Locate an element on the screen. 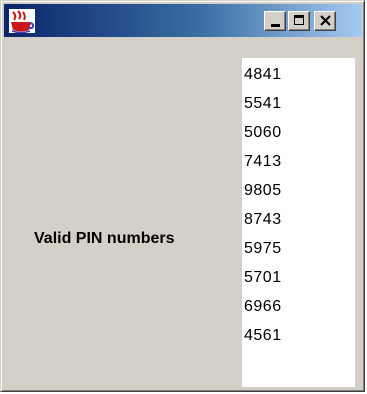  minimize-icon is located at coordinates (275, 25).